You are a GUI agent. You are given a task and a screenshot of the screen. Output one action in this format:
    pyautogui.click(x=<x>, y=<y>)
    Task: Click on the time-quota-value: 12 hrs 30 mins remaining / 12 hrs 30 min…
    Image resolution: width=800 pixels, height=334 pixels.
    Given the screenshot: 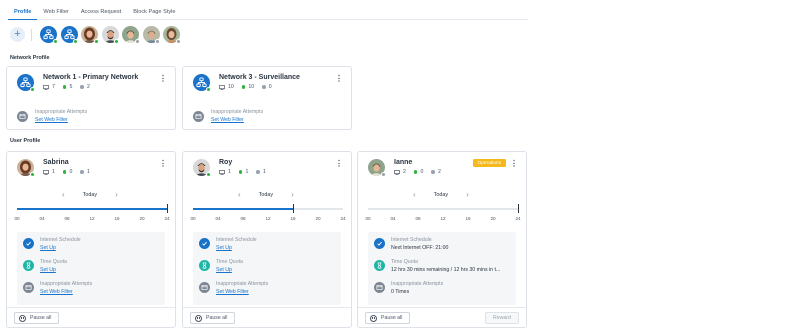 What is the action you would take?
    pyautogui.click(x=446, y=270)
    